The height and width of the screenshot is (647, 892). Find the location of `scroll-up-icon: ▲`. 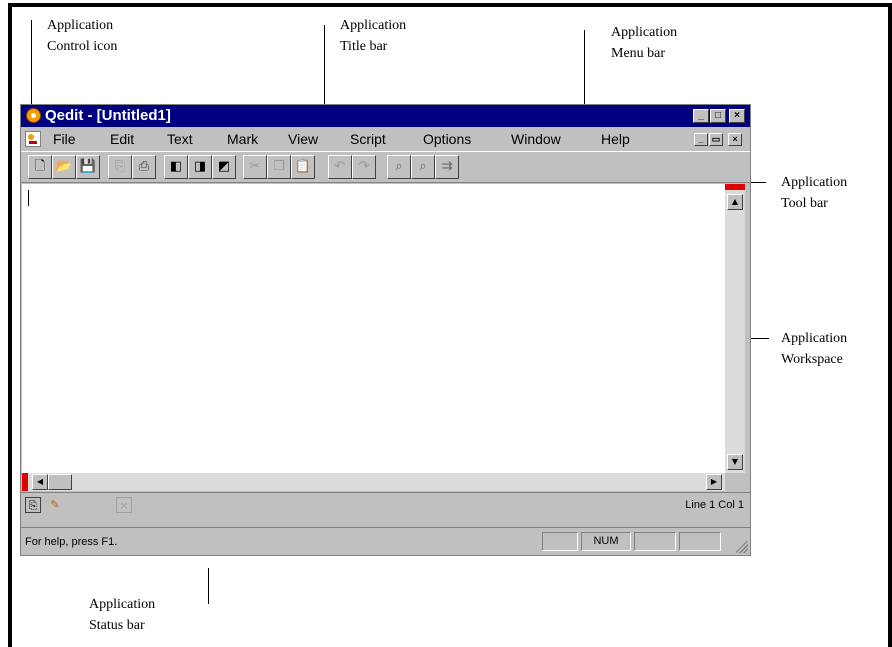

scroll-up-icon: ▲ is located at coordinates (735, 202).